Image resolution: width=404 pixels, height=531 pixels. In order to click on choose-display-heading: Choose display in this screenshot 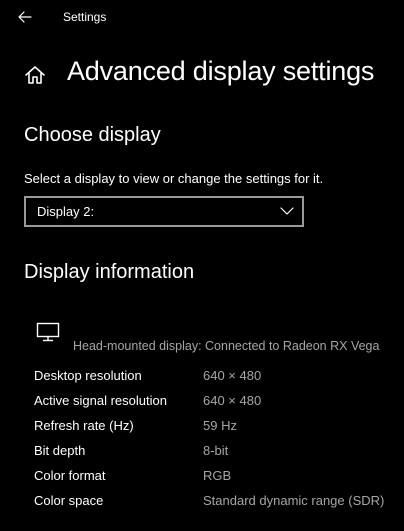, I will do `click(92, 135)`.